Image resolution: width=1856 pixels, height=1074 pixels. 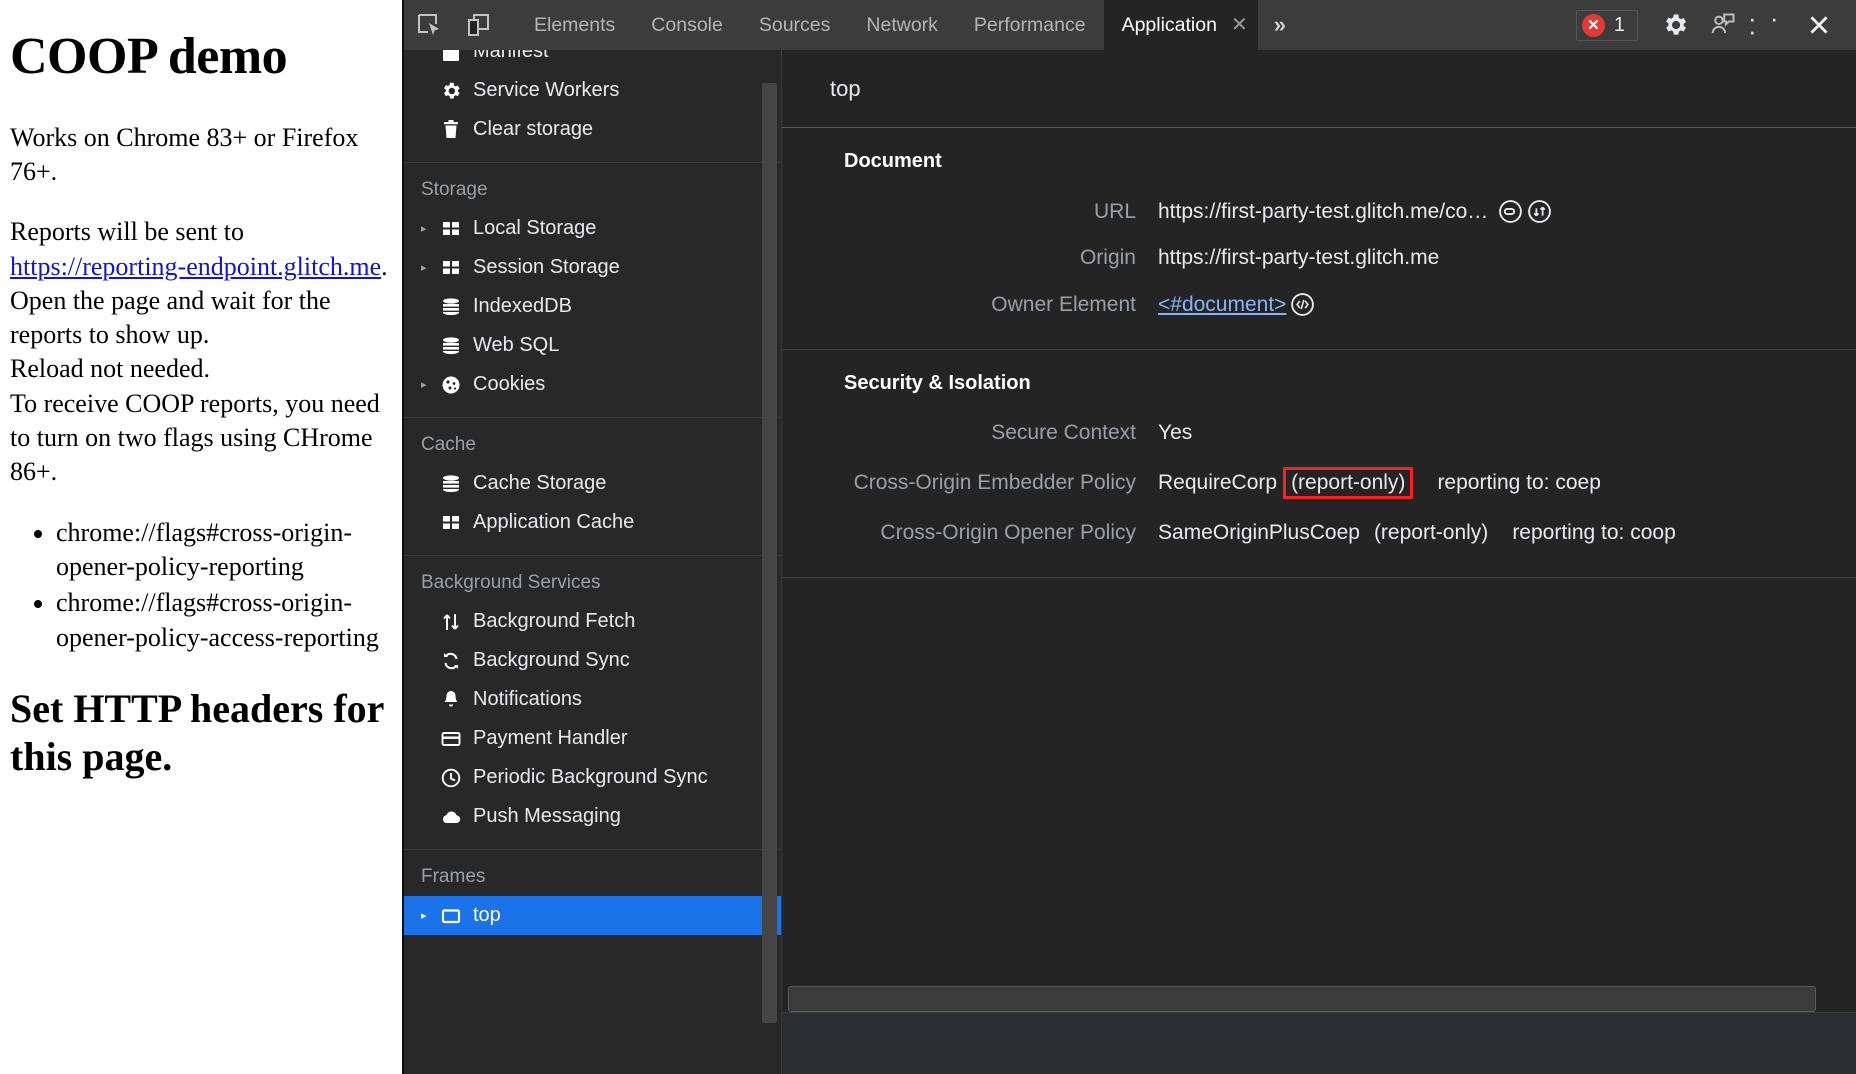 I want to click on sidebar-item-label: Manifest, so click(x=511, y=56).